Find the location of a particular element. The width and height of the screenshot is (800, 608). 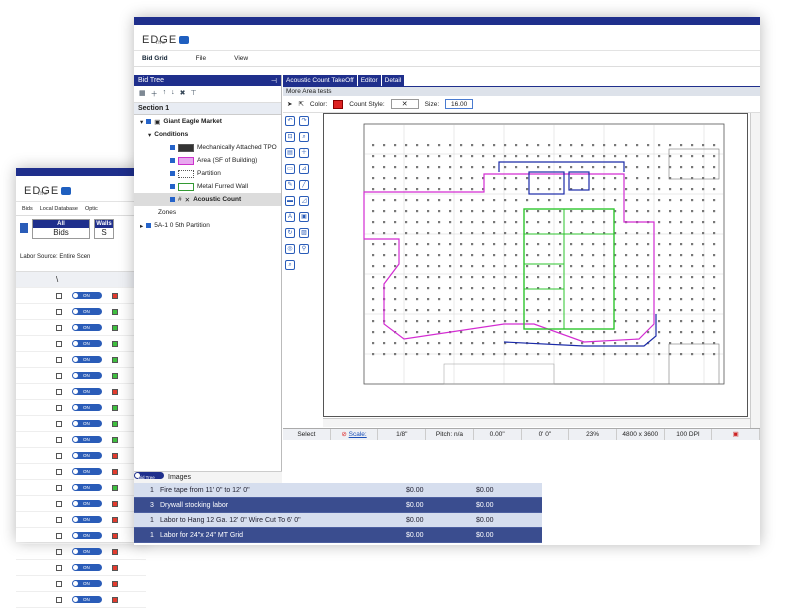

size-input: 16.00 is located at coordinates (459, 104).